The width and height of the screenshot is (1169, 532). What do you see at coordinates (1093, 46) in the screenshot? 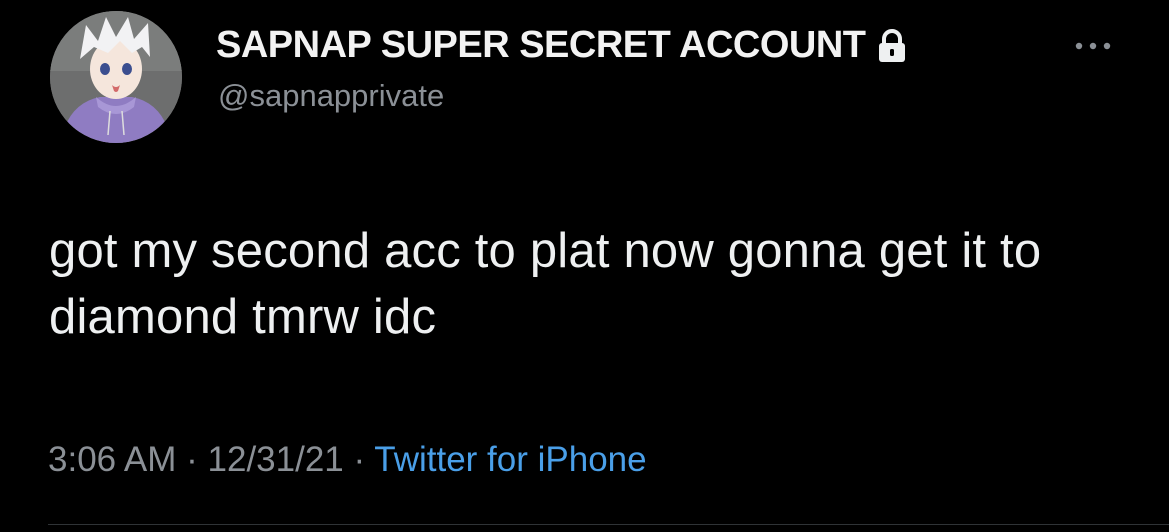
I see `more-options-icon` at bounding box center [1093, 46].